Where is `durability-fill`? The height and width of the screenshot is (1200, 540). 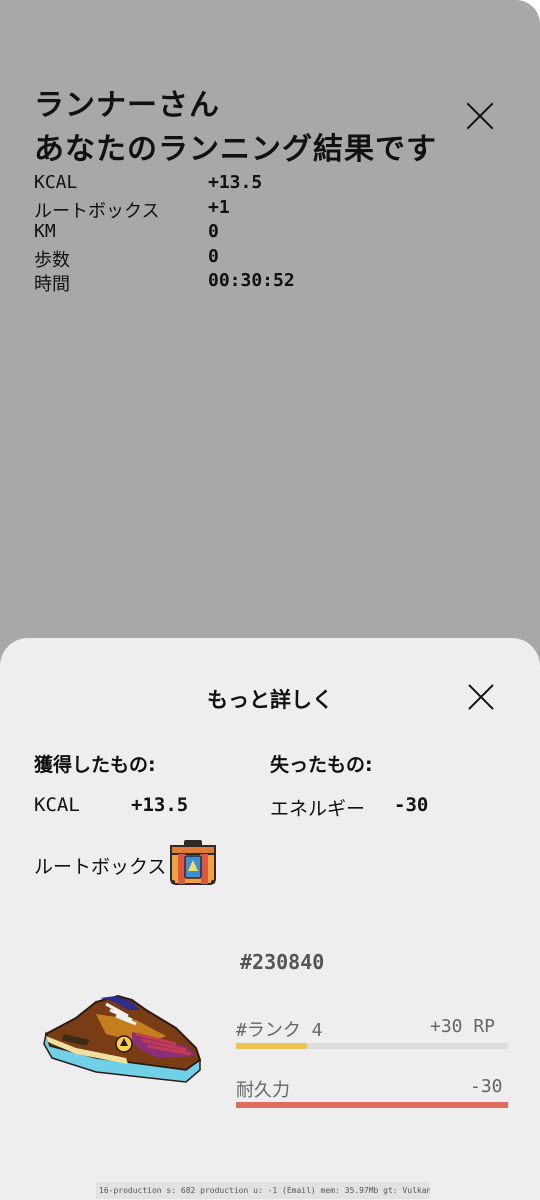 durability-fill is located at coordinates (372, 1105).